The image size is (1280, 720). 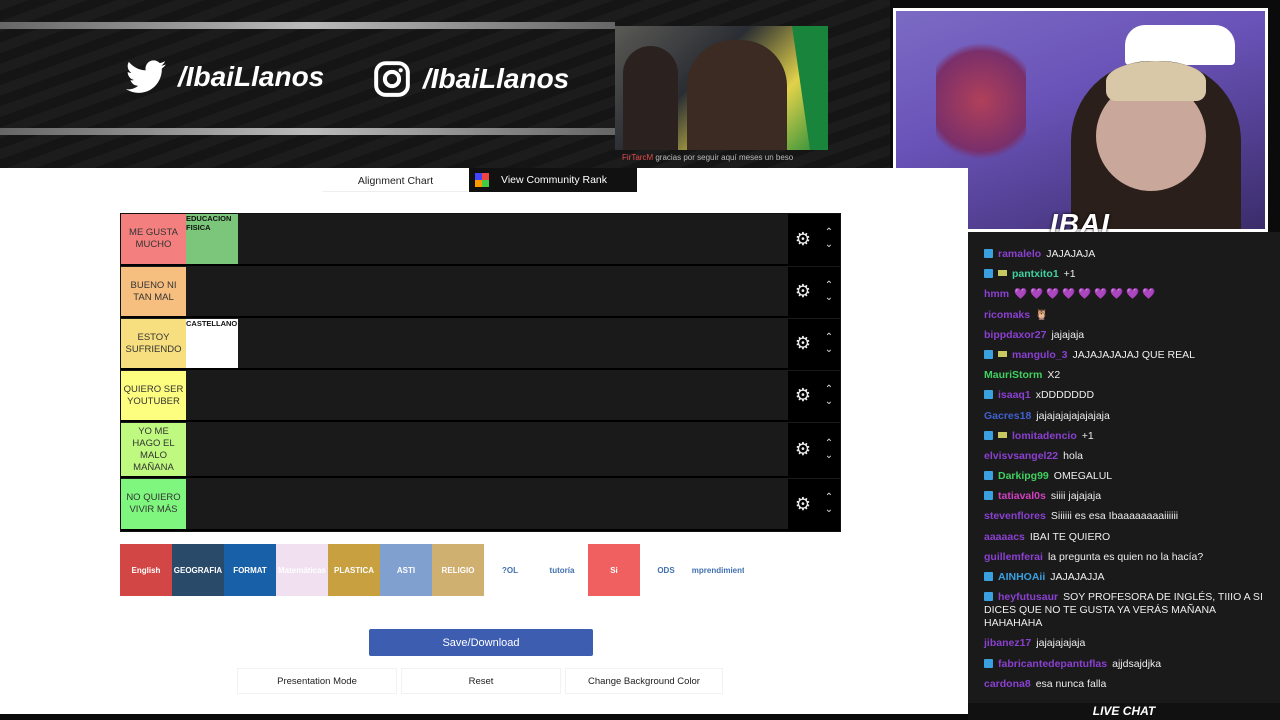 I want to click on chat-username: stevenflores, so click(x=1015, y=516).